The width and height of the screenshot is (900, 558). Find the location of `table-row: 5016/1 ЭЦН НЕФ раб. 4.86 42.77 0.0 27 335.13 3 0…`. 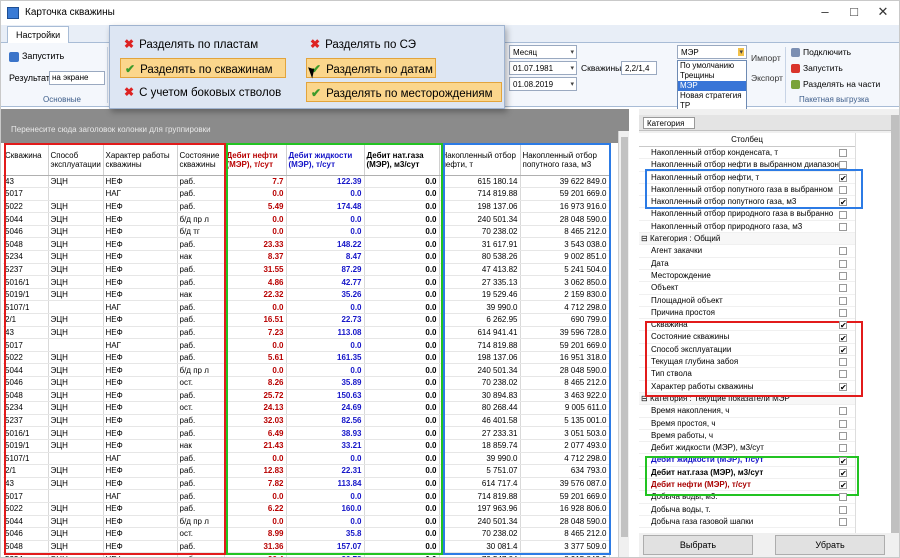

table-row: 5016/1 ЭЦН НЕФ раб. 4.86 42.77 0.0 27 335.13 3 0… is located at coordinates (306, 282).